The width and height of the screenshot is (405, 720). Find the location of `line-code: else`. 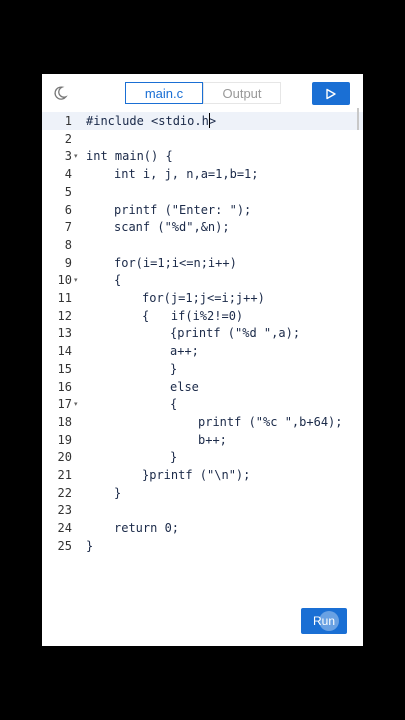

line-code: else is located at coordinates (184, 386).